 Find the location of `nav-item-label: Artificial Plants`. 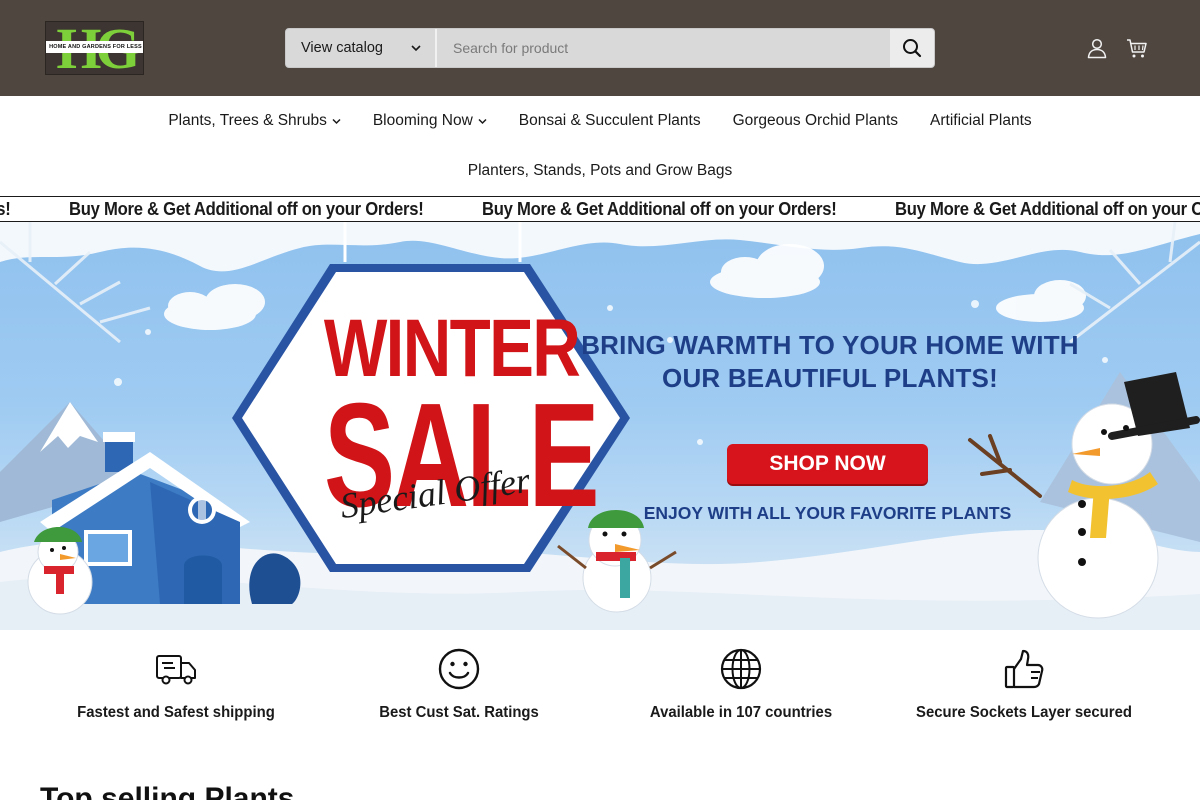

nav-item-label: Artificial Plants is located at coordinates (981, 120).